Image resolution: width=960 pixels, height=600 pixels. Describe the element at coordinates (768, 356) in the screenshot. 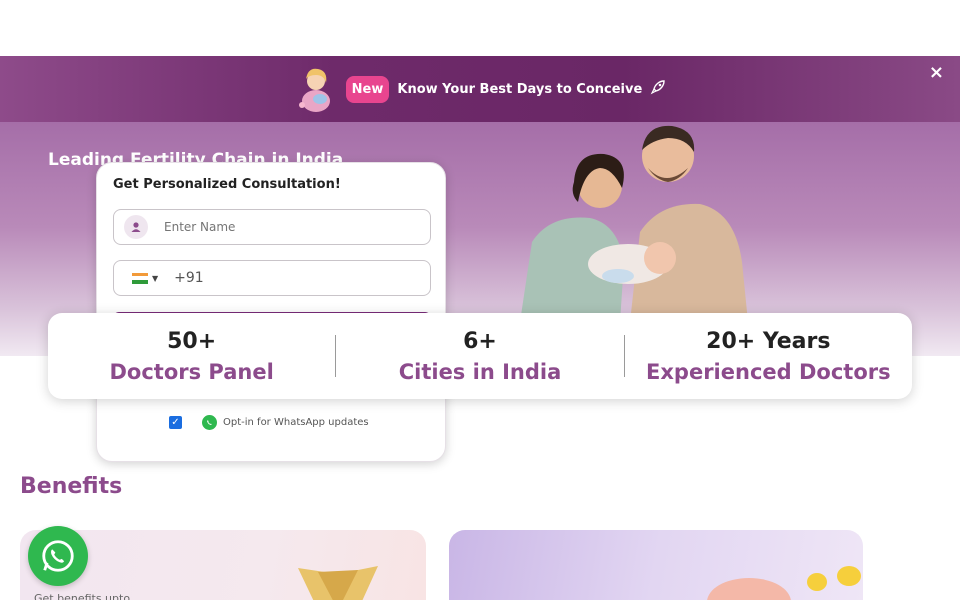

I see `stat-experience: 20+ Years Experienced Doctors` at that location.